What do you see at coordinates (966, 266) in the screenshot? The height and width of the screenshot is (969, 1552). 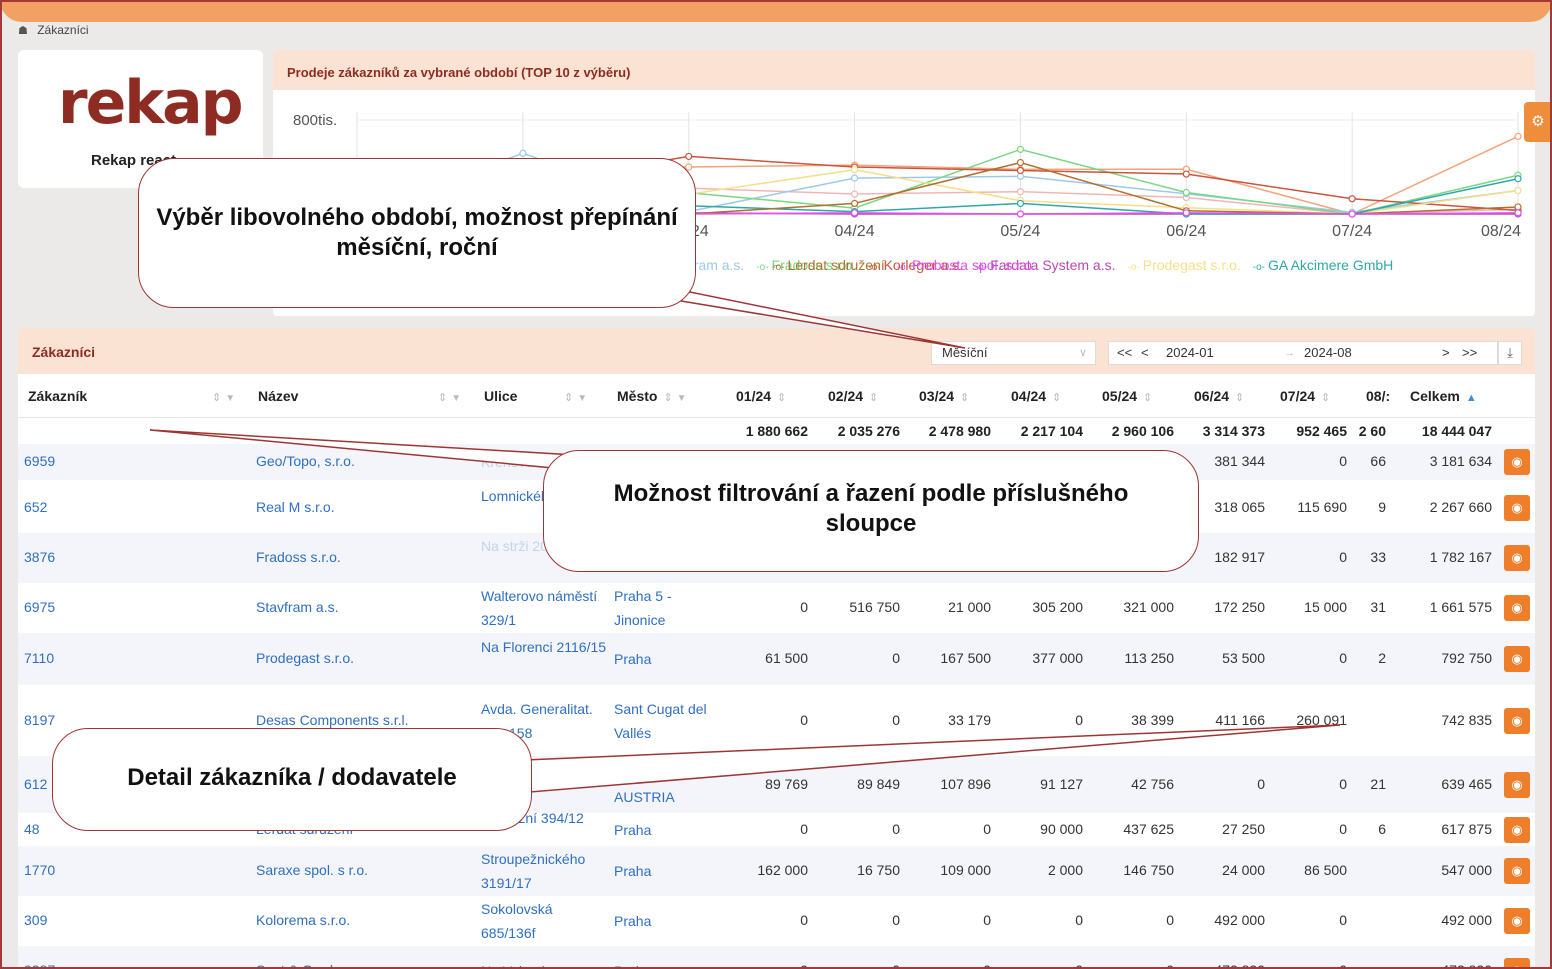 I see `legend-item: -o- Probosta spol. s.r.o.` at bounding box center [966, 266].